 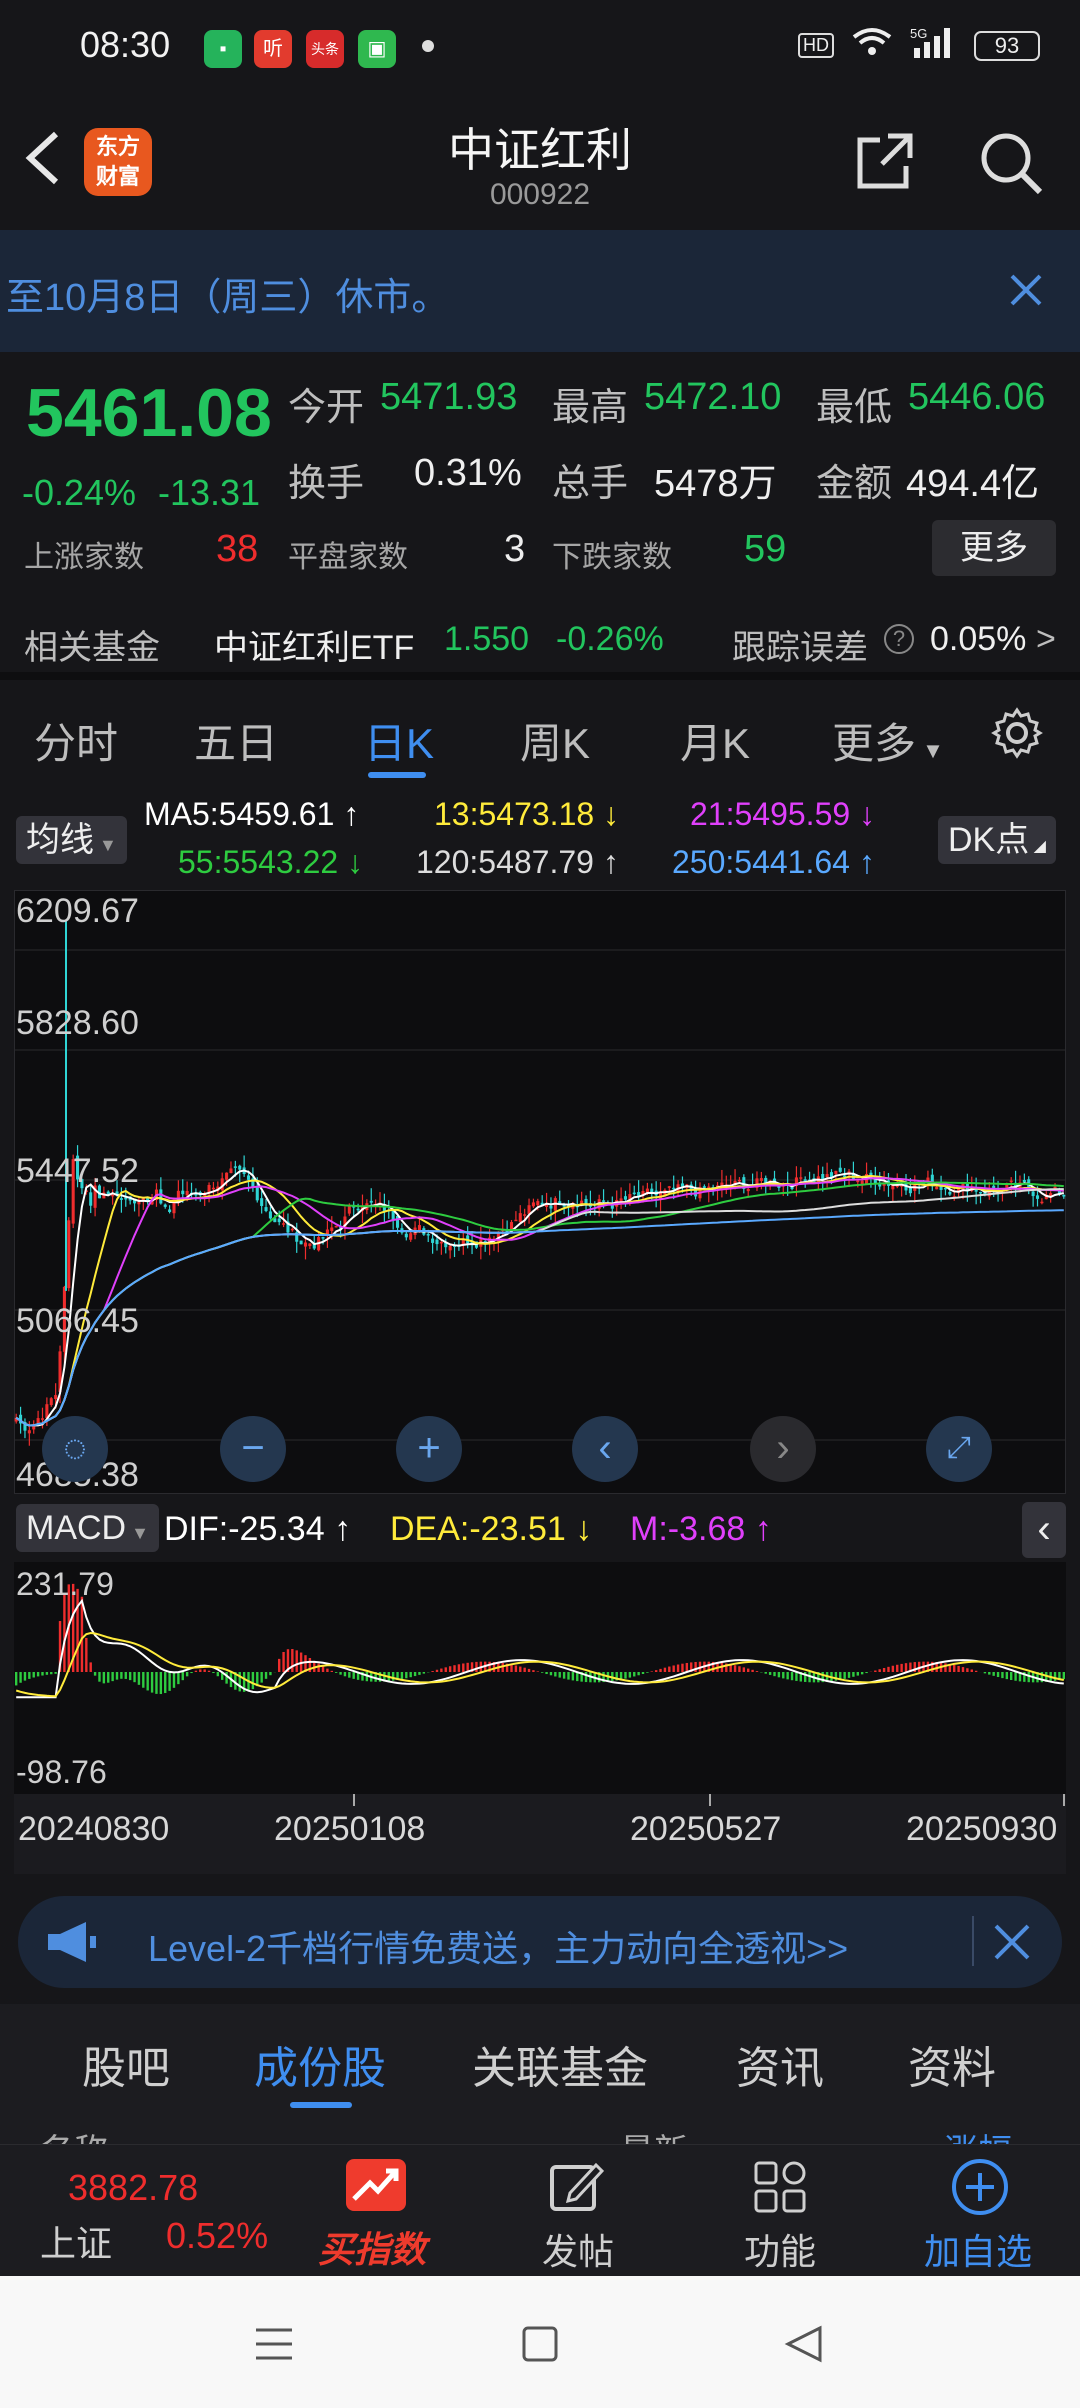 What do you see at coordinates (321, 2105) in the screenshot?
I see `active-content-tab-underline` at bounding box center [321, 2105].